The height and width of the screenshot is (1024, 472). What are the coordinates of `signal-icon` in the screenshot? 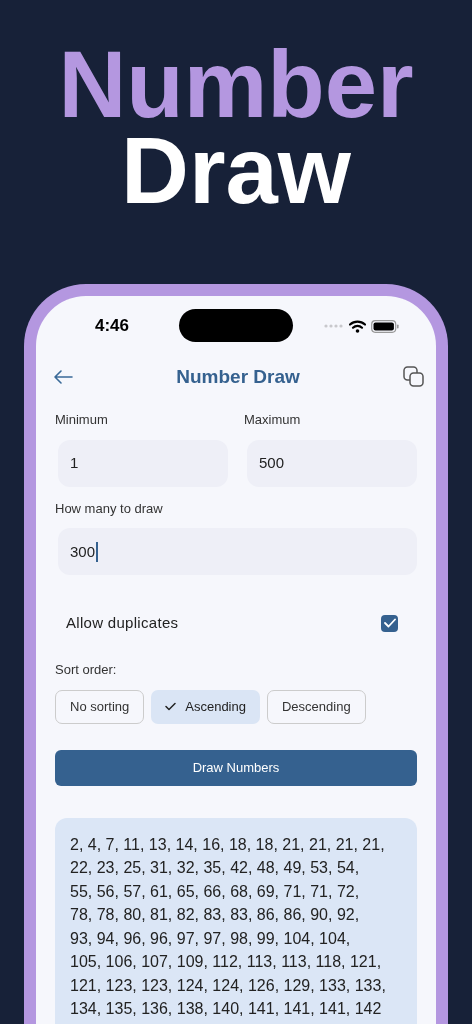 It's located at (334, 326).